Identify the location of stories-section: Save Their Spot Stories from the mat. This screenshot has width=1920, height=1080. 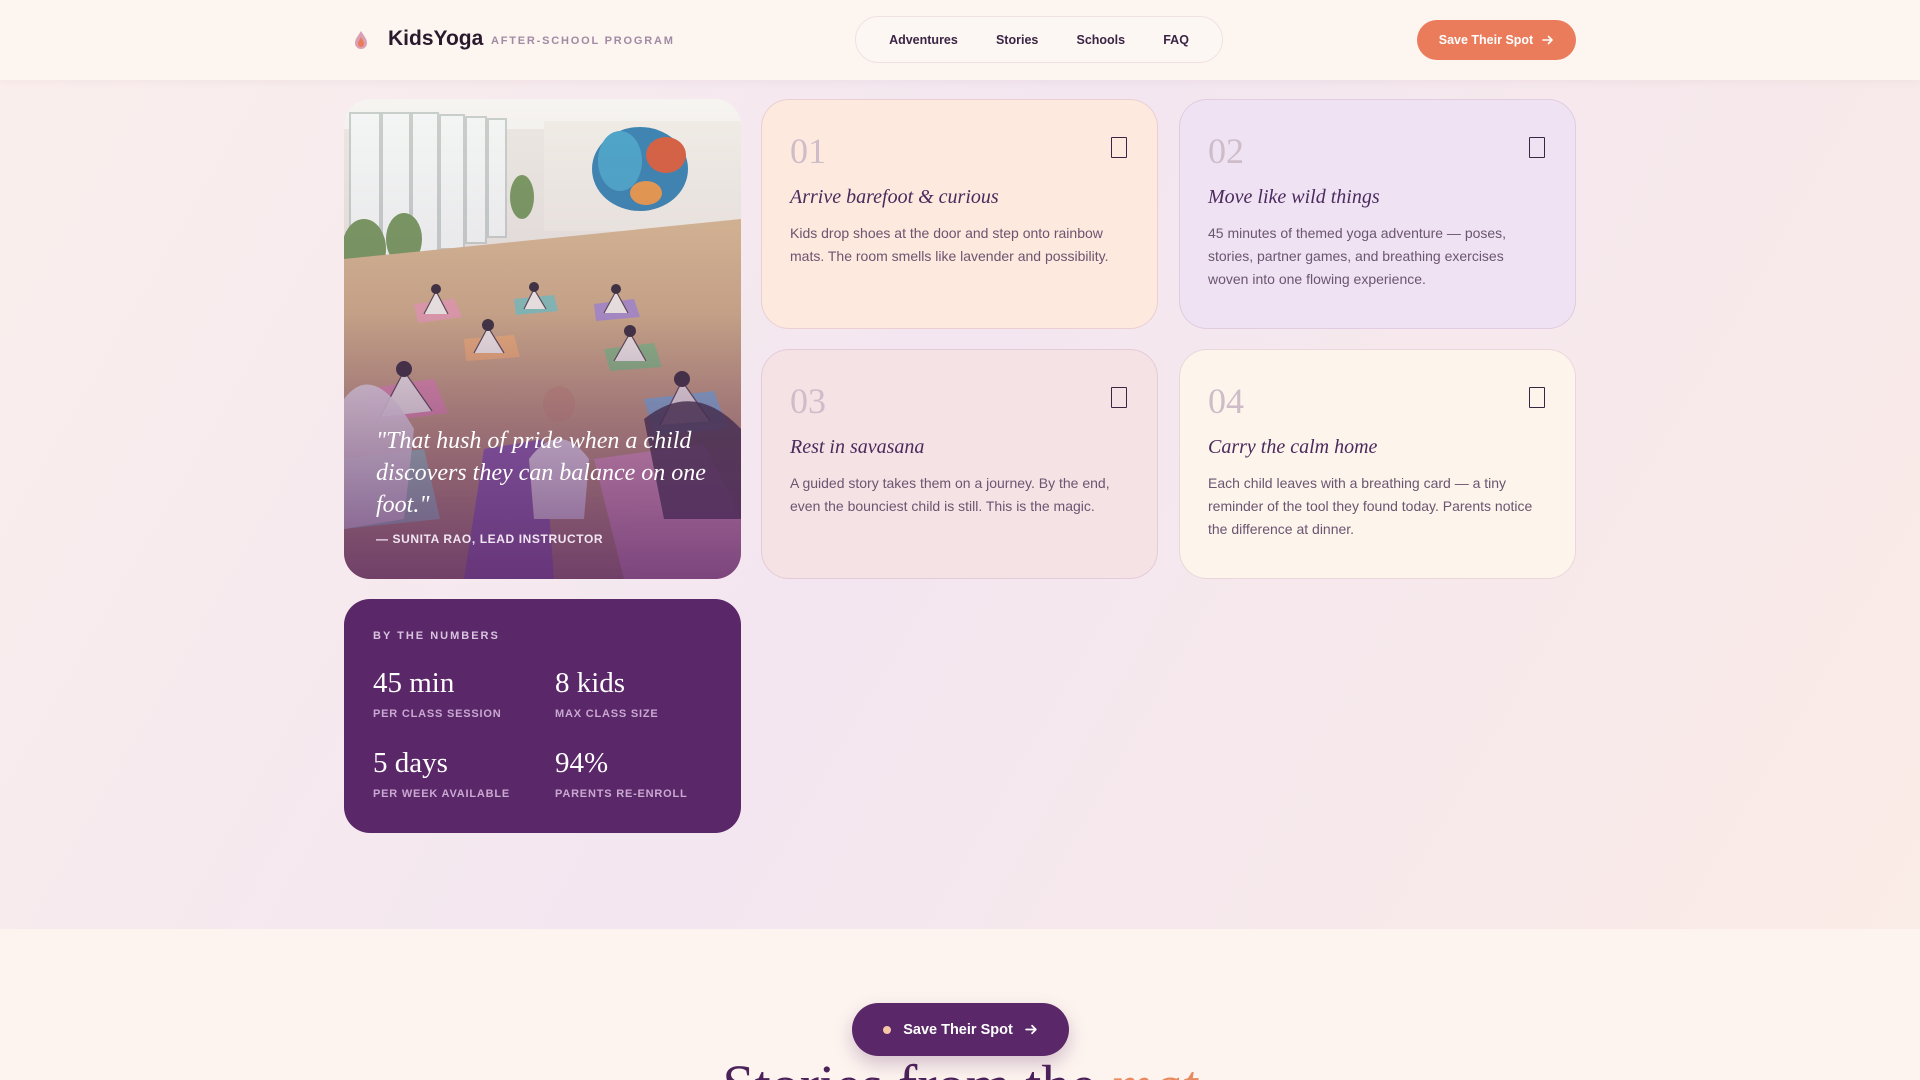
(960, 1004).